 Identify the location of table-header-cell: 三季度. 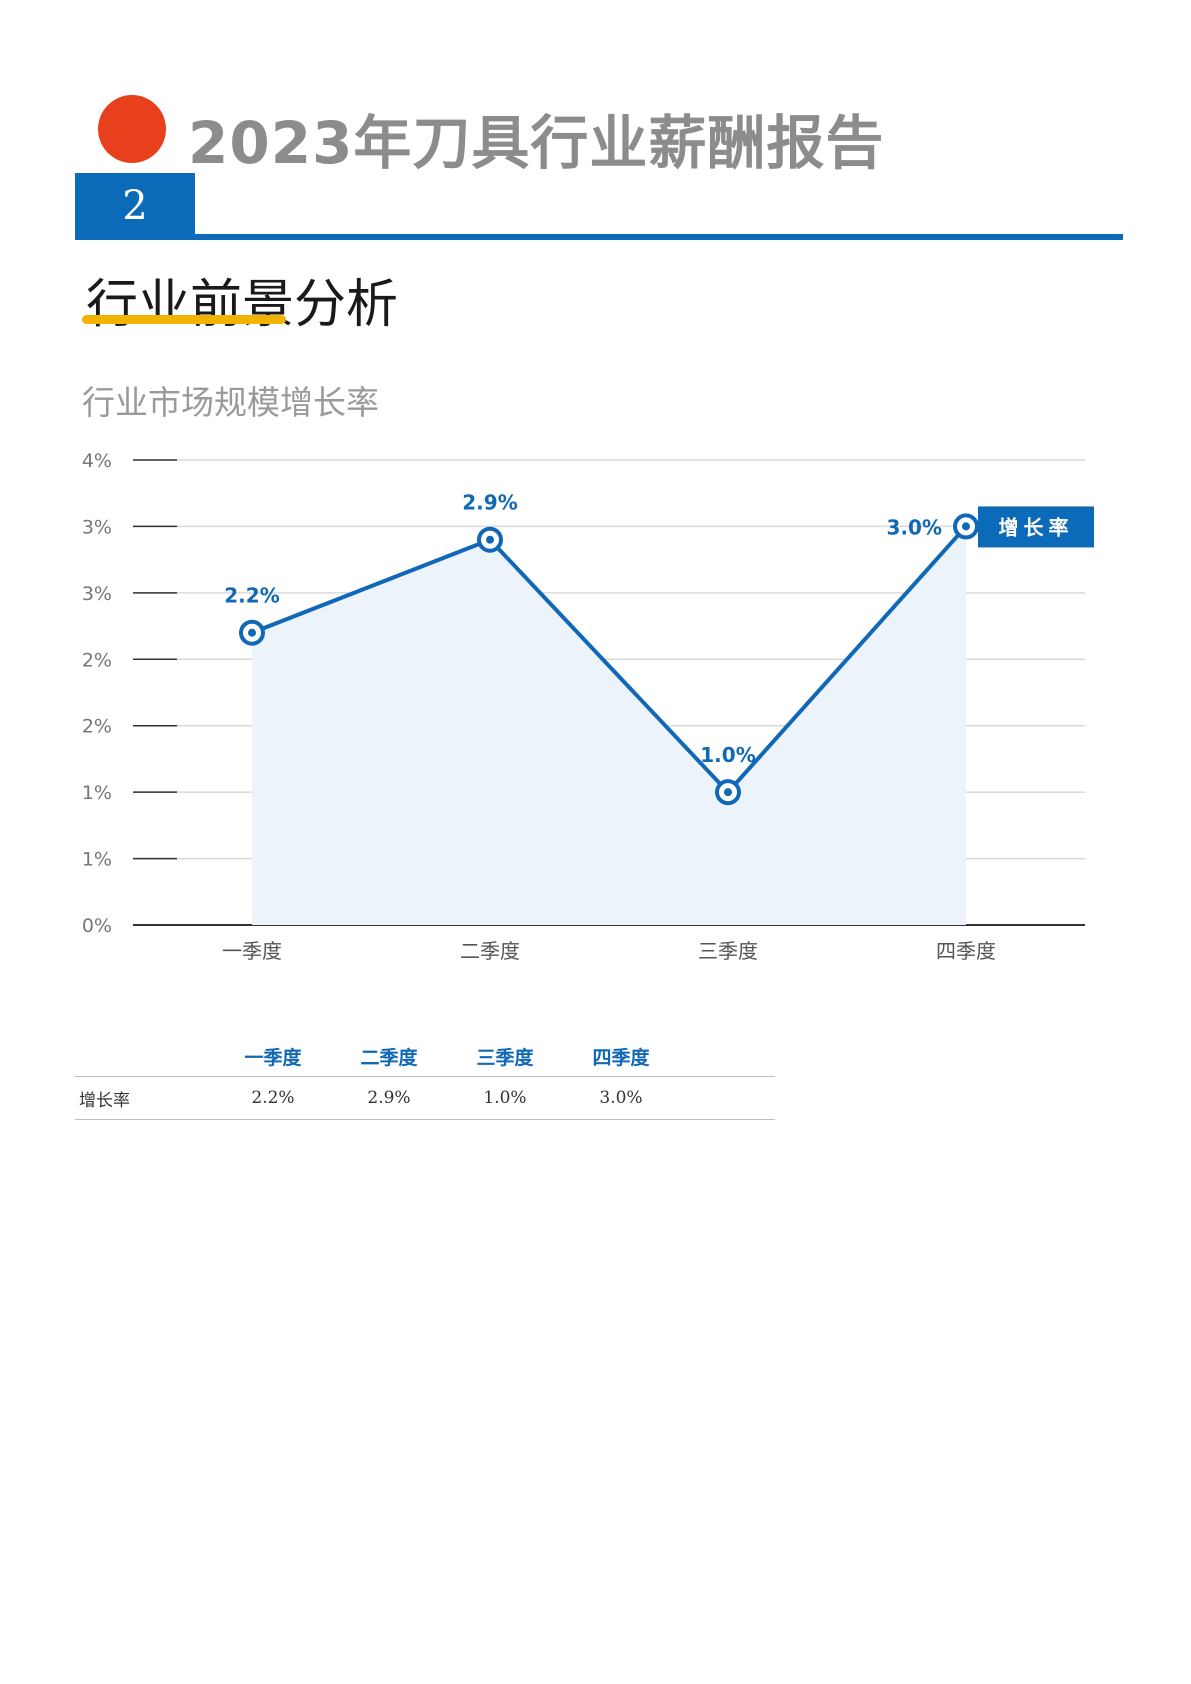
(505, 1056).